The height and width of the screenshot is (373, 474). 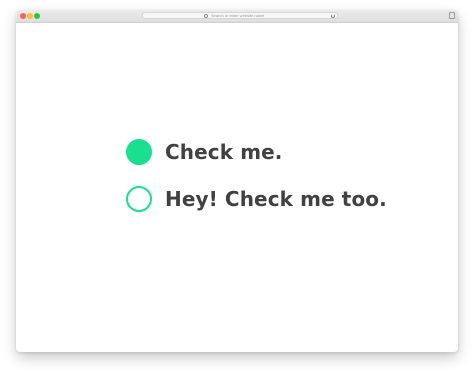 I want to click on maximize-window-button, so click(x=37, y=16).